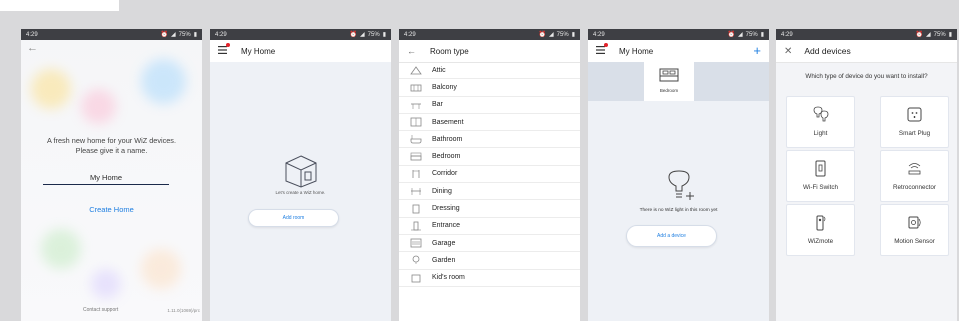  What do you see at coordinates (489, 140) in the screenshot?
I see `room-item-bathroom: Bathroom` at bounding box center [489, 140].